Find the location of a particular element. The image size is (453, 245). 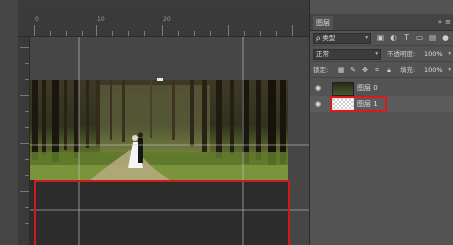

layer-filter-row: ρ 类型 ▾ ▣ ◐ T ▭ ▤ ● is located at coordinates (381, 38).